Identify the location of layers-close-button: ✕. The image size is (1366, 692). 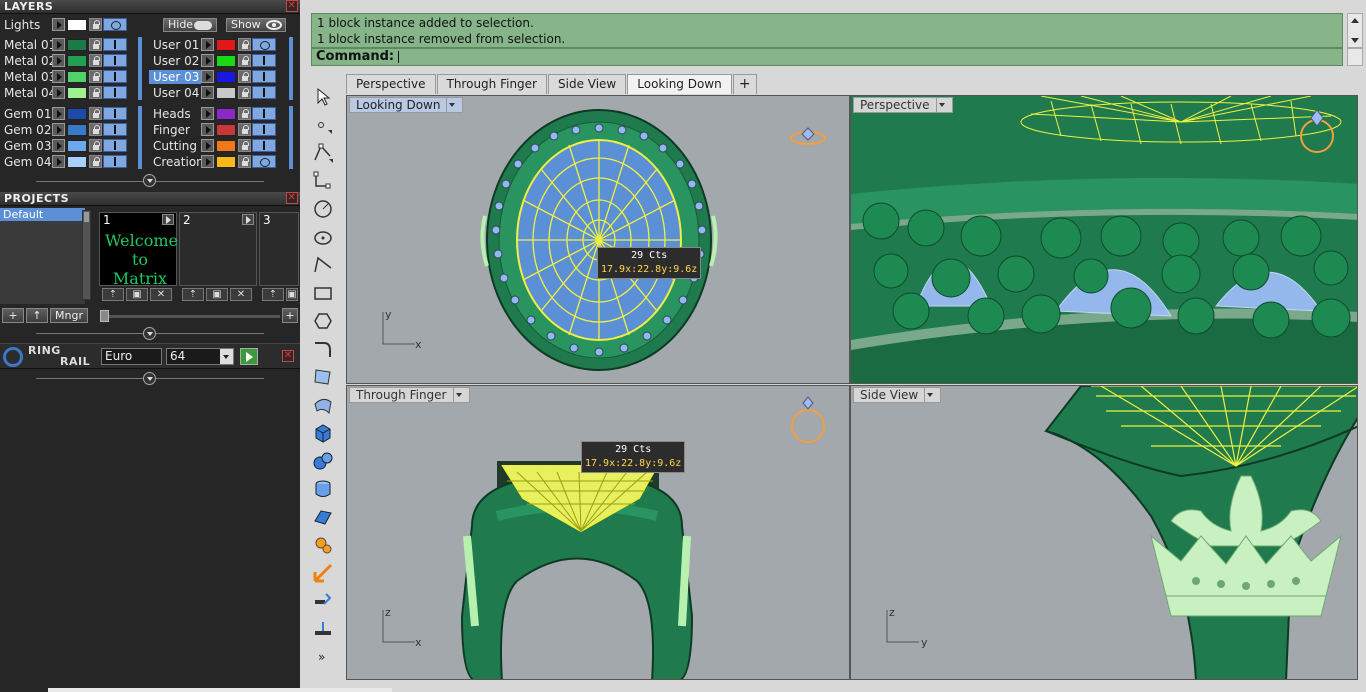
(292, 6).